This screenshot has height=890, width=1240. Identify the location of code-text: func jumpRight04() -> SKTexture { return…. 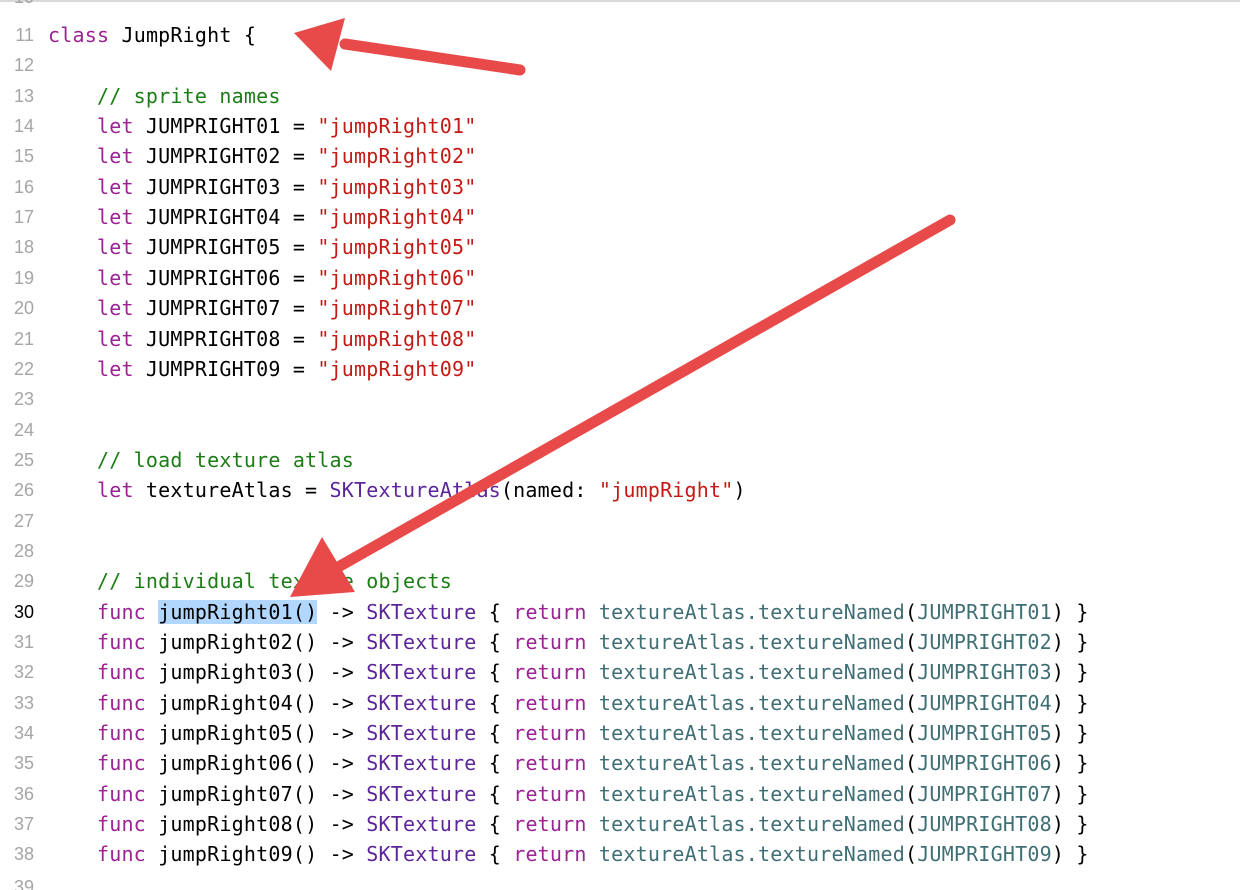
(568, 703).